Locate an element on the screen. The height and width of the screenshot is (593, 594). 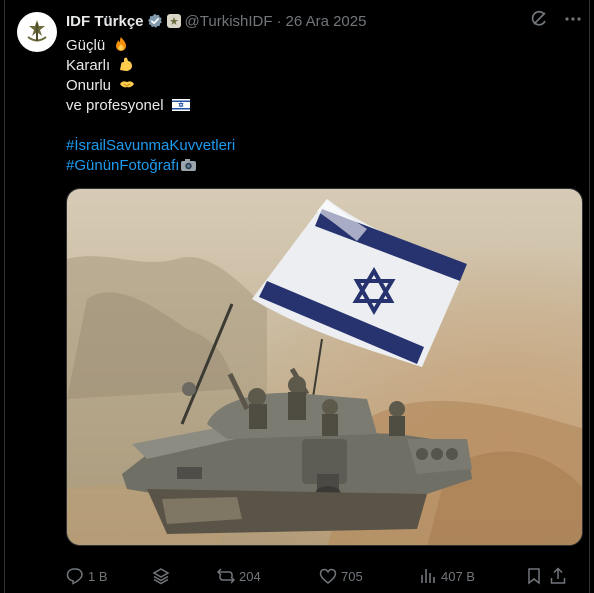
text-line: Onurlu is located at coordinates (150, 86).